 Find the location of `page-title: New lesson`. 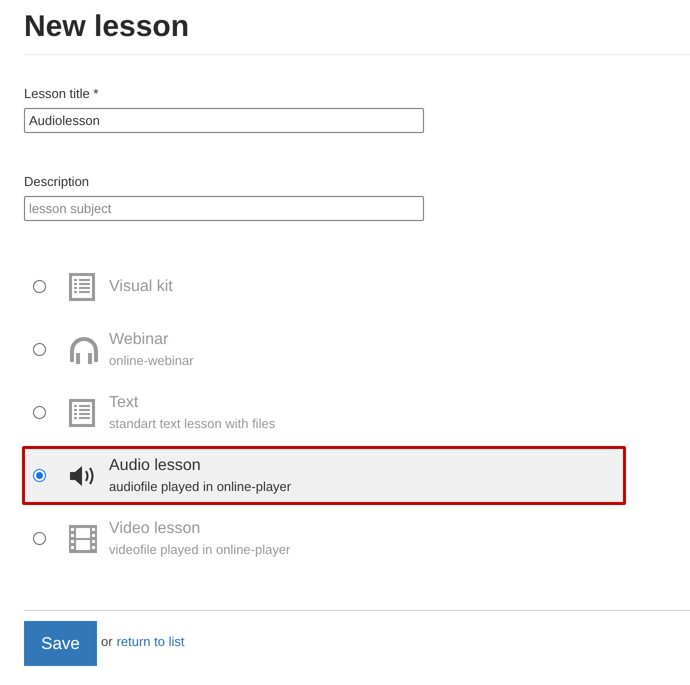

page-title: New lesson is located at coordinates (107, 27).